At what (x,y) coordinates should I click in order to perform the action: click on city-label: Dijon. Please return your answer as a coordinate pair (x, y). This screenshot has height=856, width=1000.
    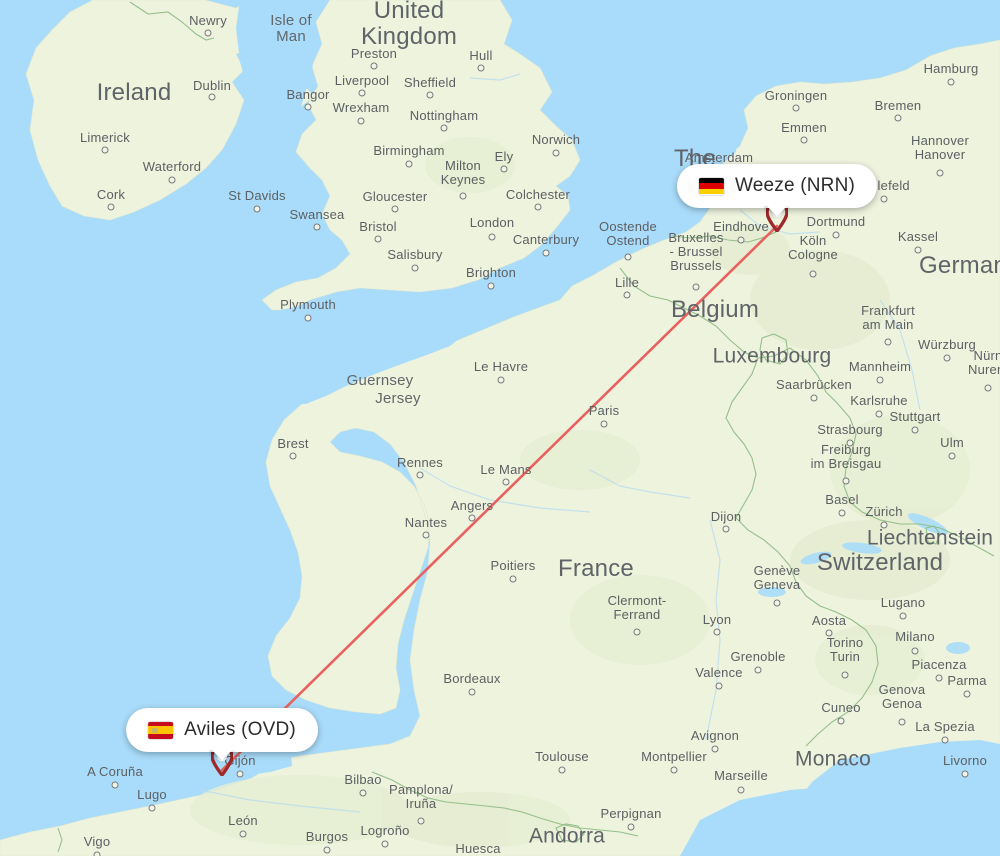
    Looking at the image, I should click on (726, 516).